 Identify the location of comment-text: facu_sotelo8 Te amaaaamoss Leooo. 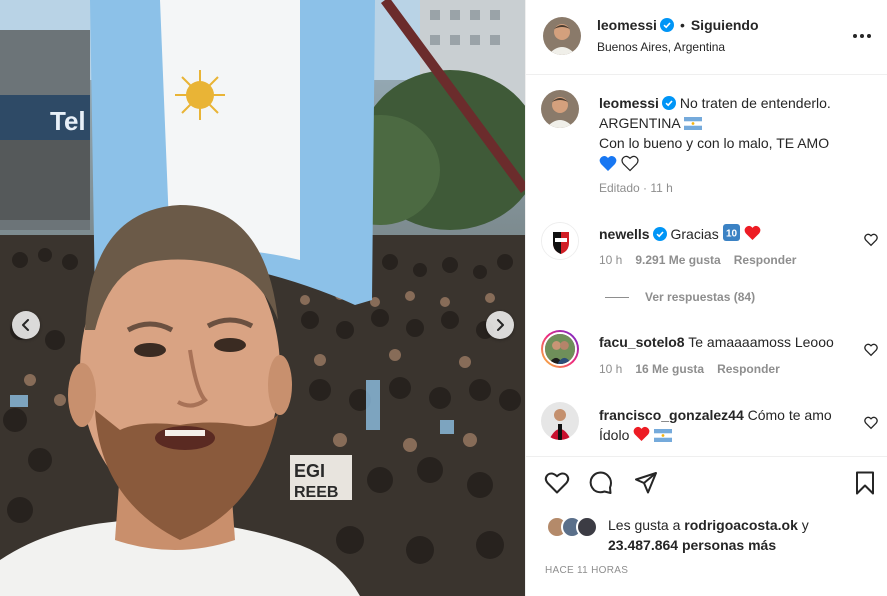
(731, 342).